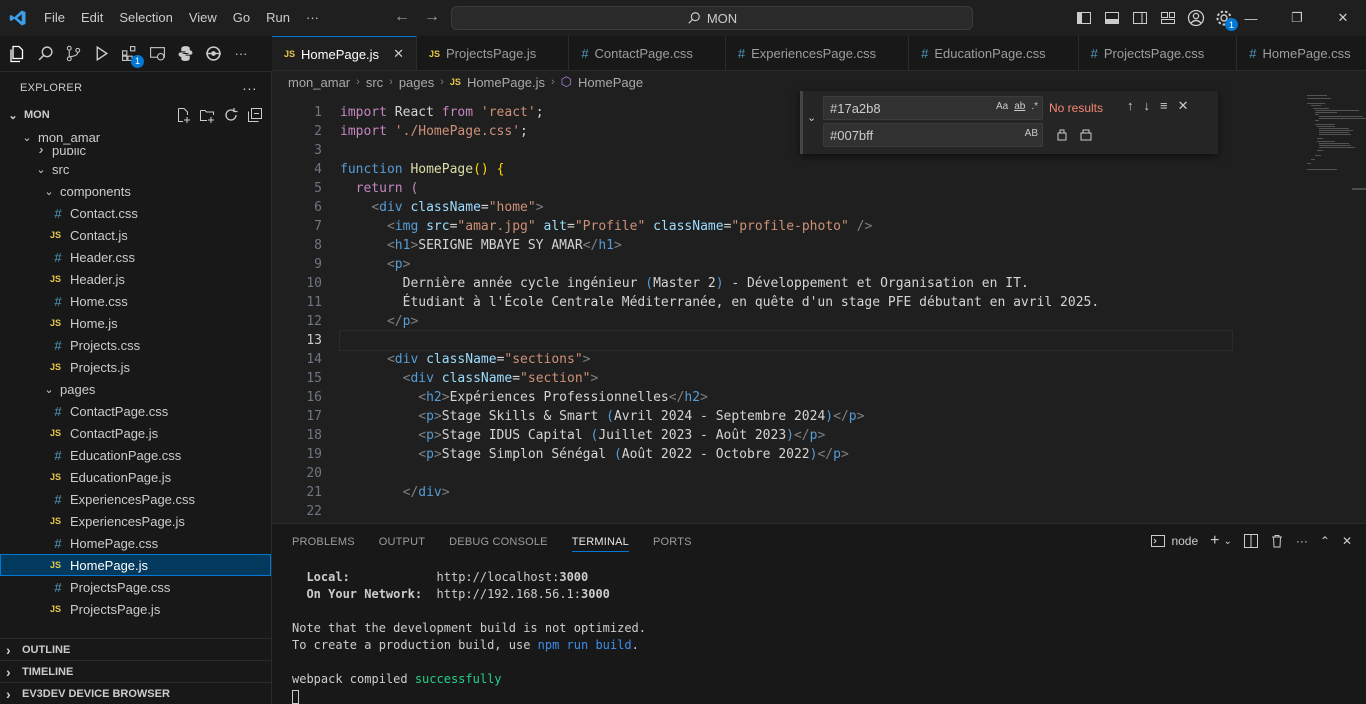 Image resolution: width=1366 pixels, height=704 pixels. I want to click on back-arrow-icon: ←, so click(402, 17).